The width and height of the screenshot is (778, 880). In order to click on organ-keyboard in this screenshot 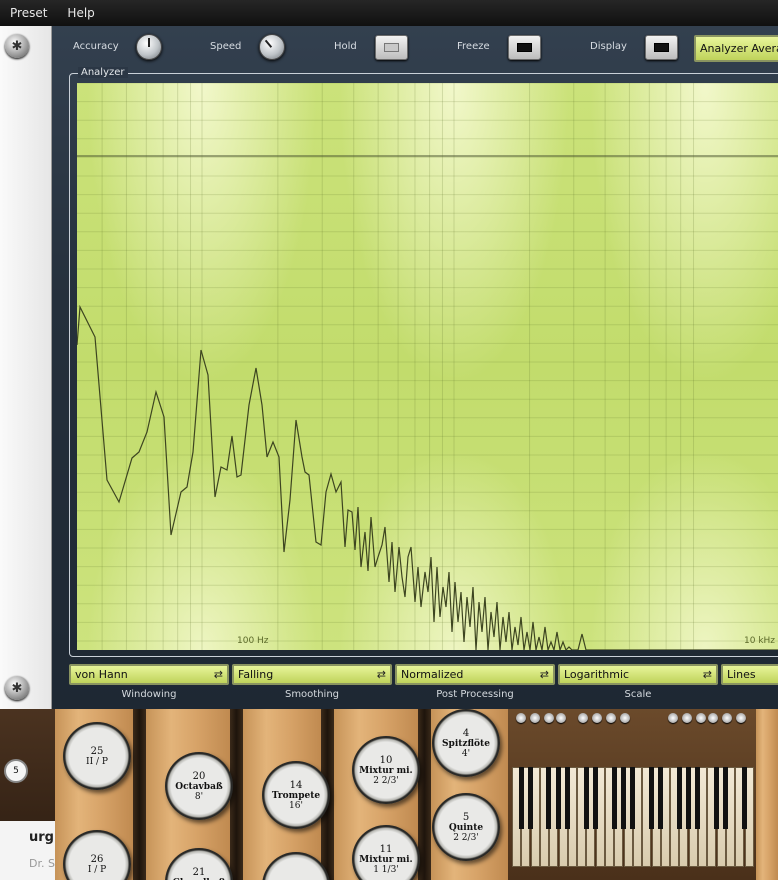, I will do `click(632, 794)`.